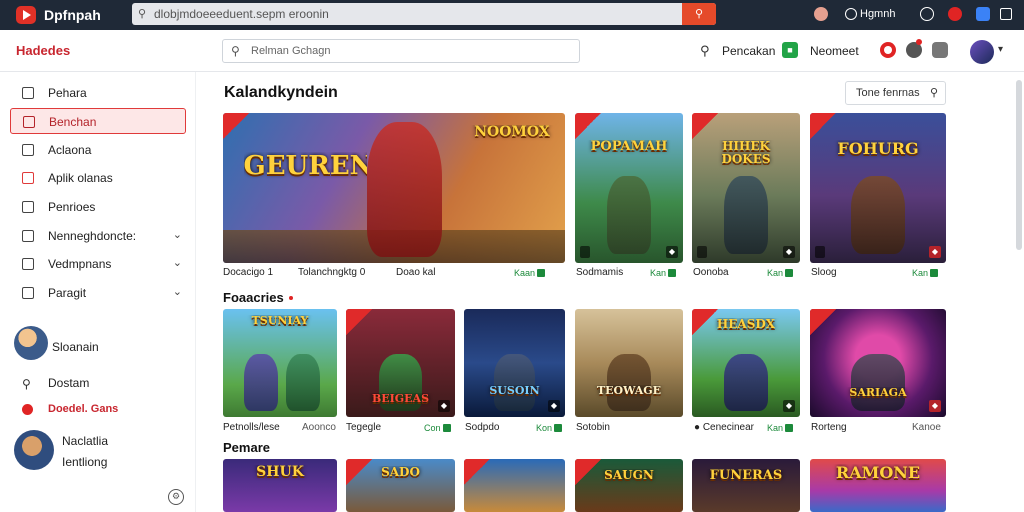 The width and height of the screenshot is (1024, 512). I want to click on site-brand: Hadedes, so click(43, 50).